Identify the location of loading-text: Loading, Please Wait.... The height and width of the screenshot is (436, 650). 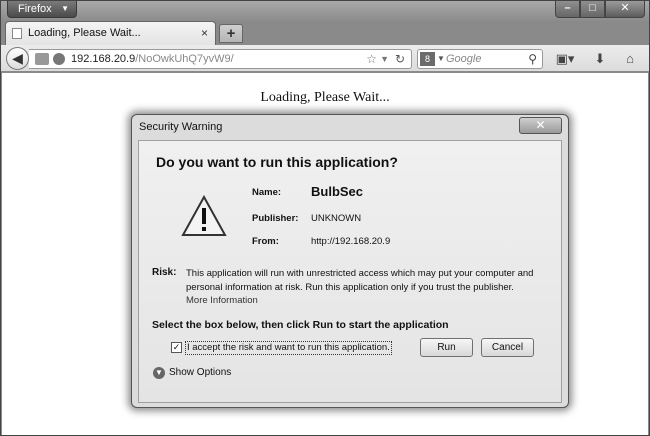
(325, 97).